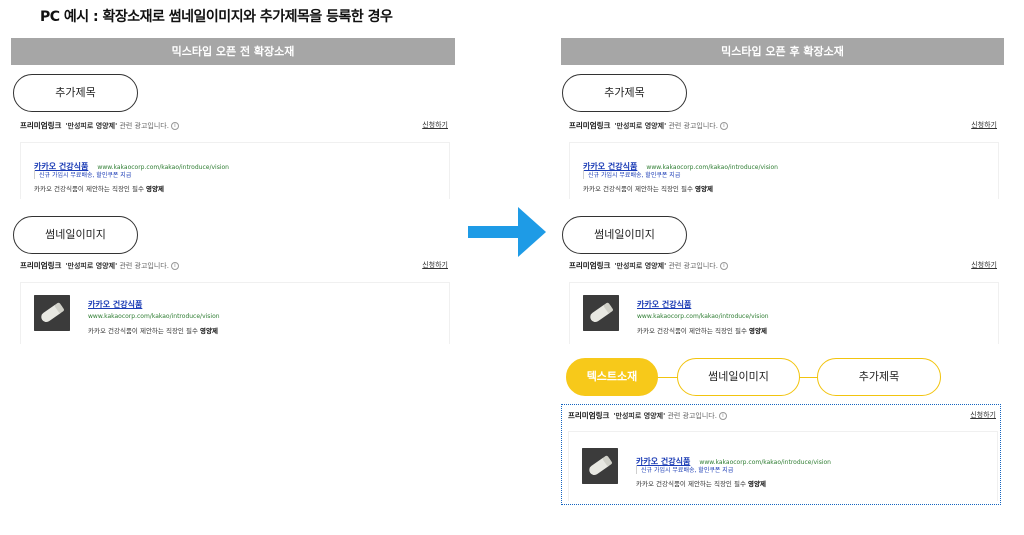  Describe the element at coordinates (782, 51) in the screenshot. I see `panel-header-after: 믹스타입 오픈 후 확장소재` at that location.